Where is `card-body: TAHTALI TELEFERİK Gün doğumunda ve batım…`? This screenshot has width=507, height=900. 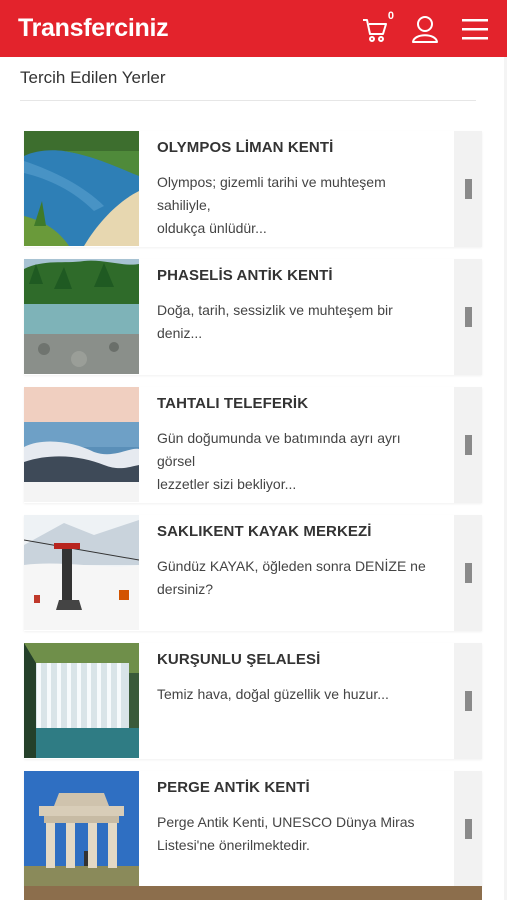 card-body: TAHTALI TELEFERİK Gün doğumunda ve batım… is located at coordinates (296, 445).